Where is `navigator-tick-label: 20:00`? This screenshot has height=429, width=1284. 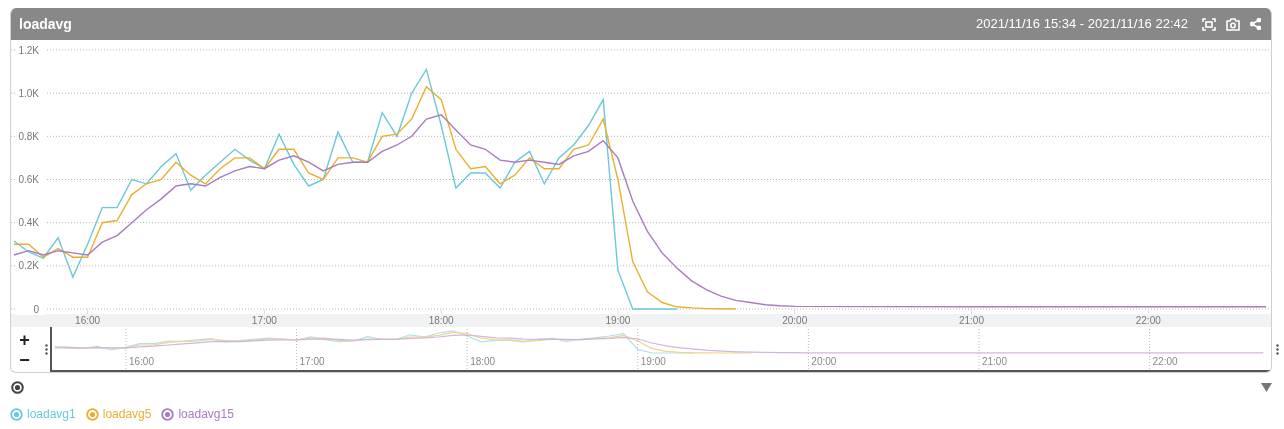 navigator-tick-label: 20:00 is located at coordinates (824, 361).